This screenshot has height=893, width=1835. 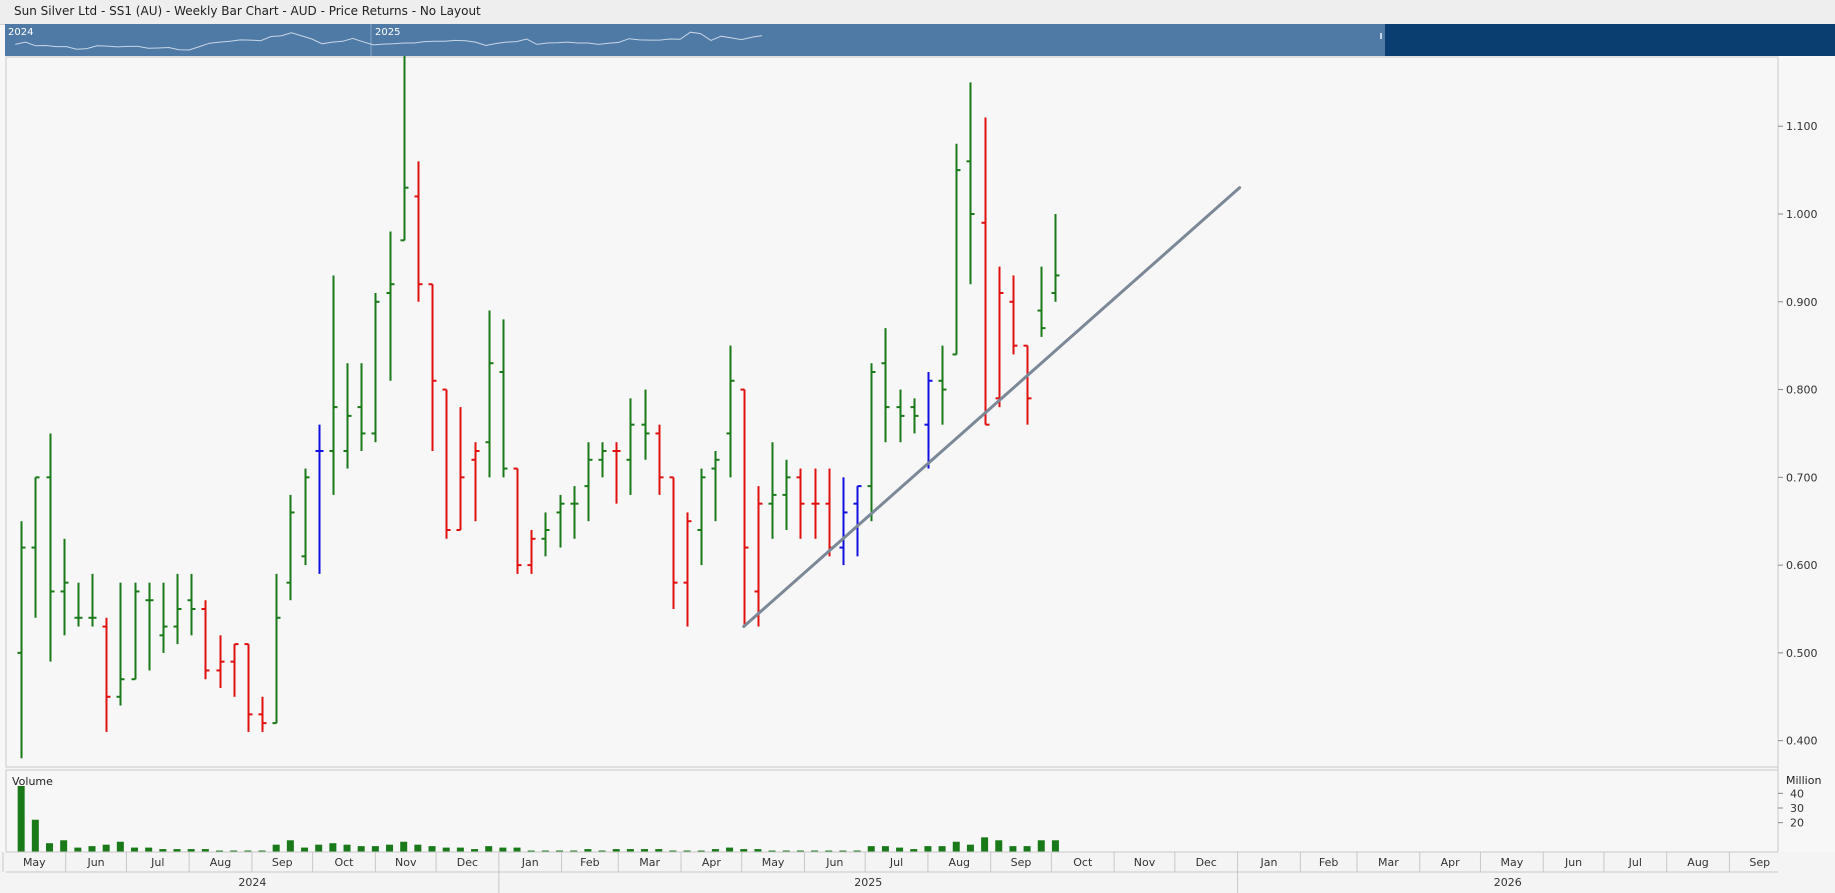 I want to click on y-tick-label: 0.800, so click(x=1802, y=390).